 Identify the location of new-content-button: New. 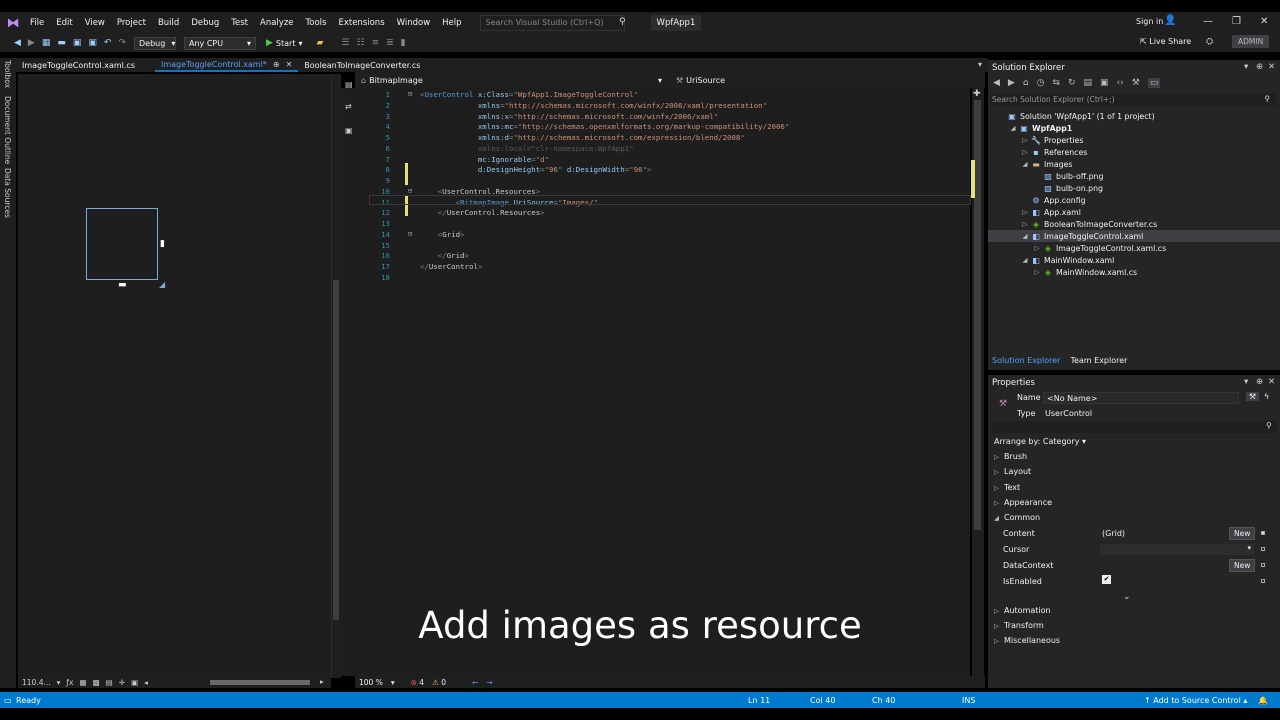
(1242, 533).